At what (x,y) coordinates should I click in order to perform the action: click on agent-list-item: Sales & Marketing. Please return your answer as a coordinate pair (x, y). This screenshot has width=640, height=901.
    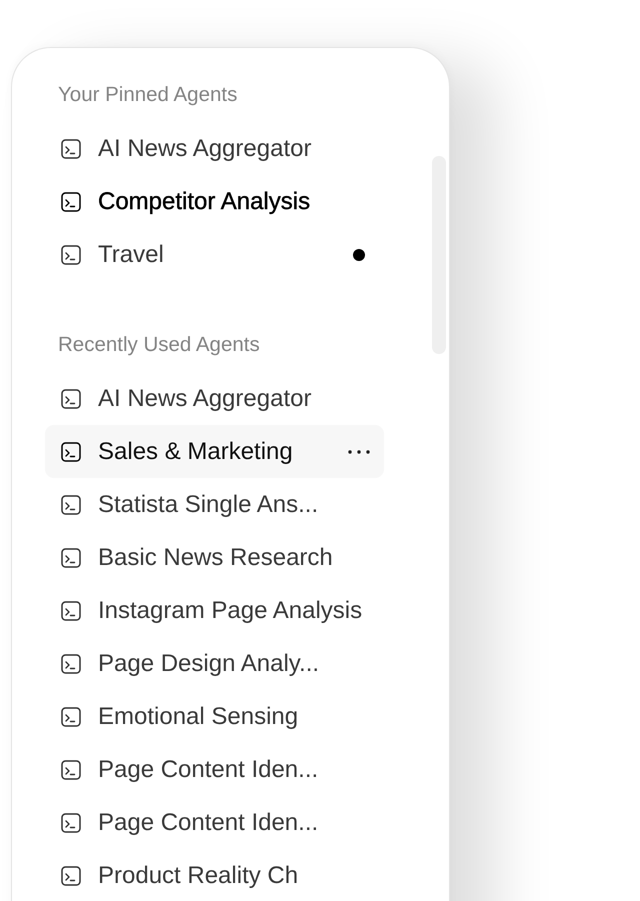
    Looking at the image, I should click on (214, 451).